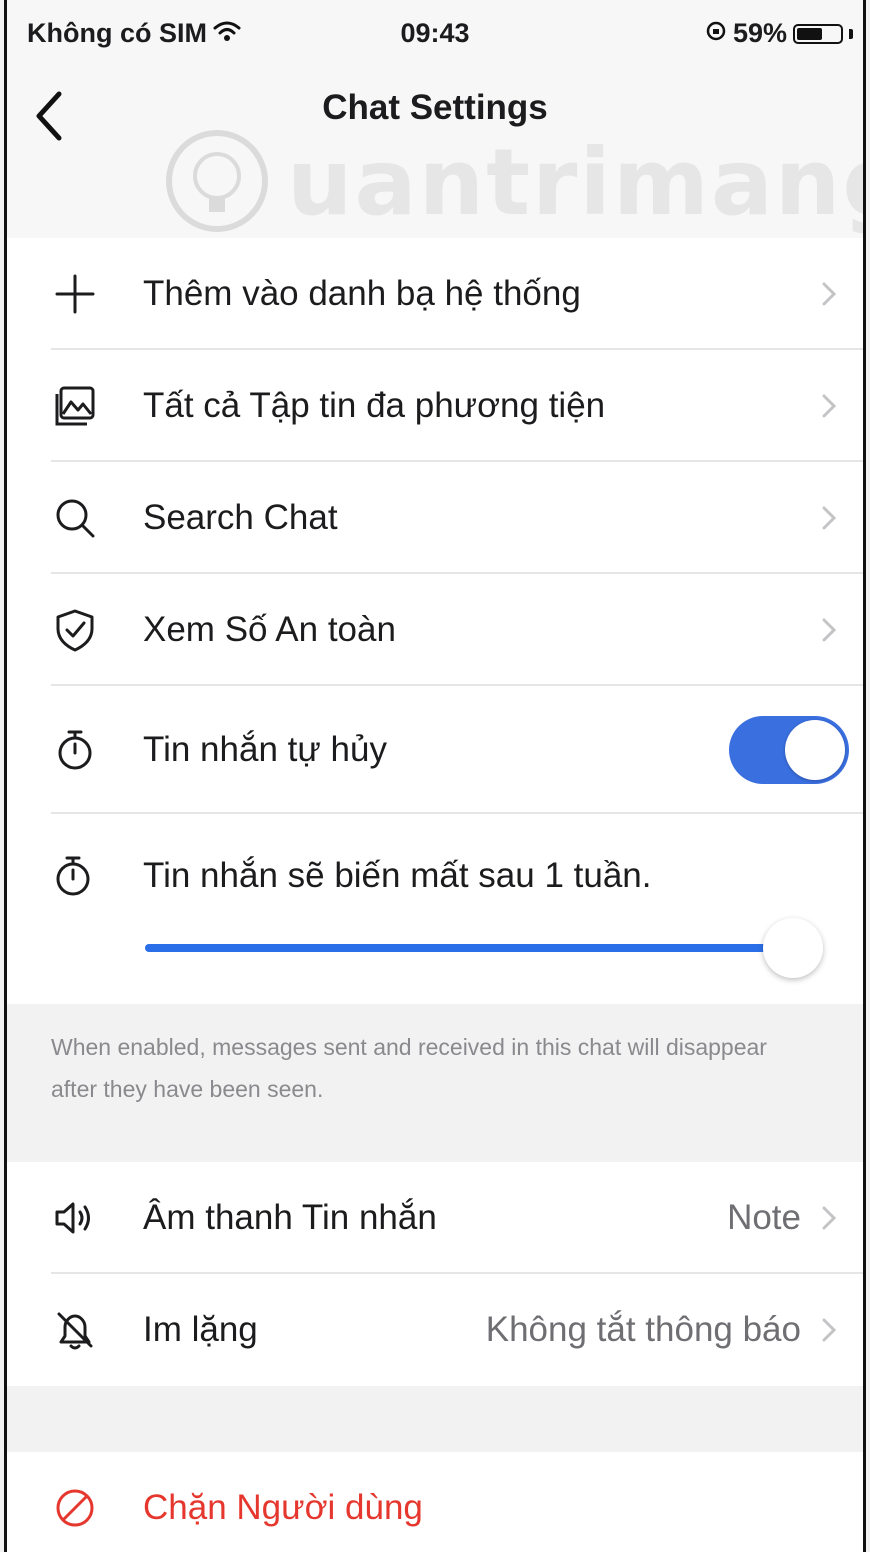 Image resolution: width=870 pixels, height=1552 pixels. Describe the element at coordinates (75, 1218) in the screenshot. I see `speaker-icon` at that location.